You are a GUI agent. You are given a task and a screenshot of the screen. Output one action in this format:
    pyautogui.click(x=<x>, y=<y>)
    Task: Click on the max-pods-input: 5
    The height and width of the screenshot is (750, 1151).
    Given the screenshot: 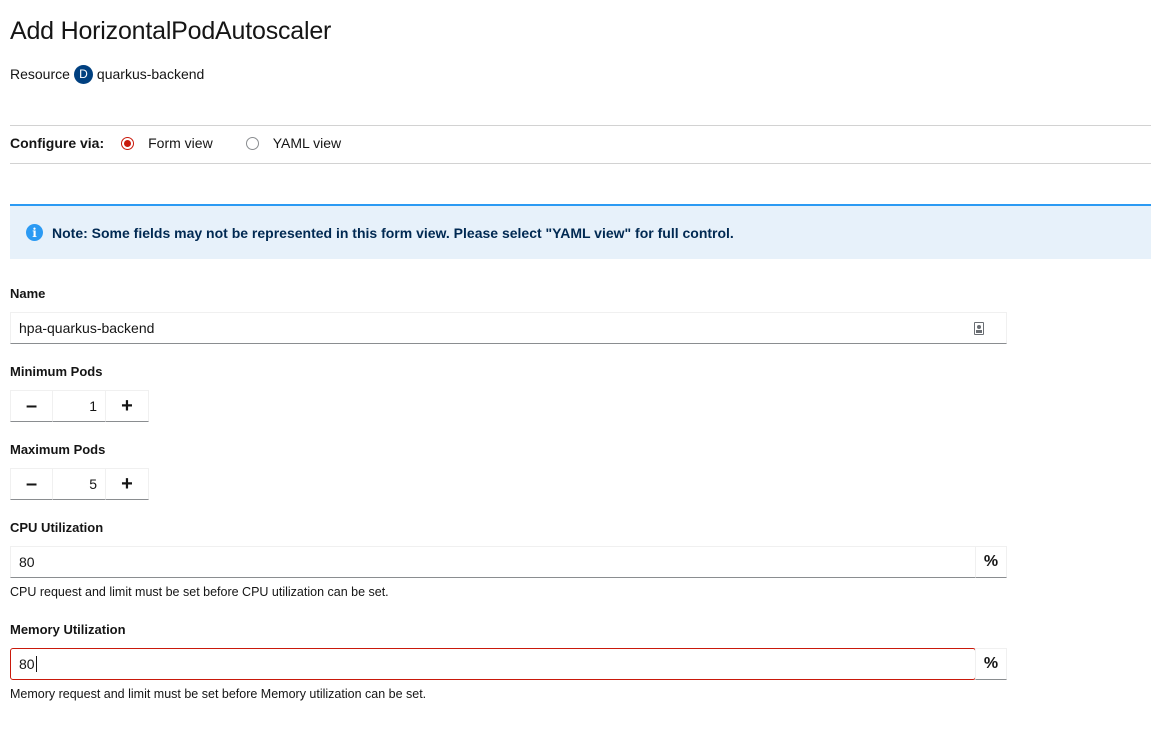 What is the action you would take?
    pyautogui.click(x=79, y=484)
    